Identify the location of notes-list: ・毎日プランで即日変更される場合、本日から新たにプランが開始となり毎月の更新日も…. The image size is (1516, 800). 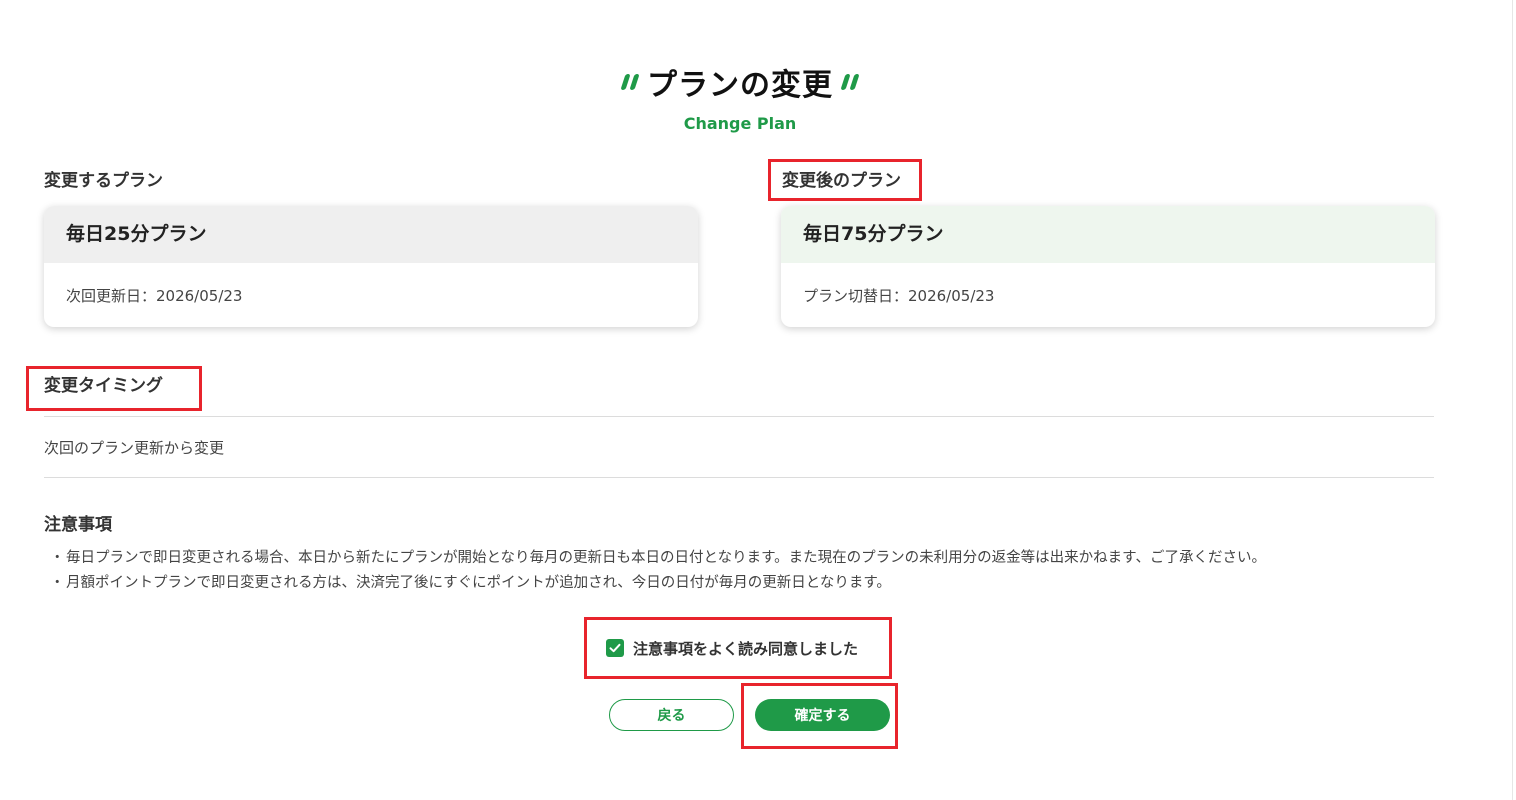
(754, 571).